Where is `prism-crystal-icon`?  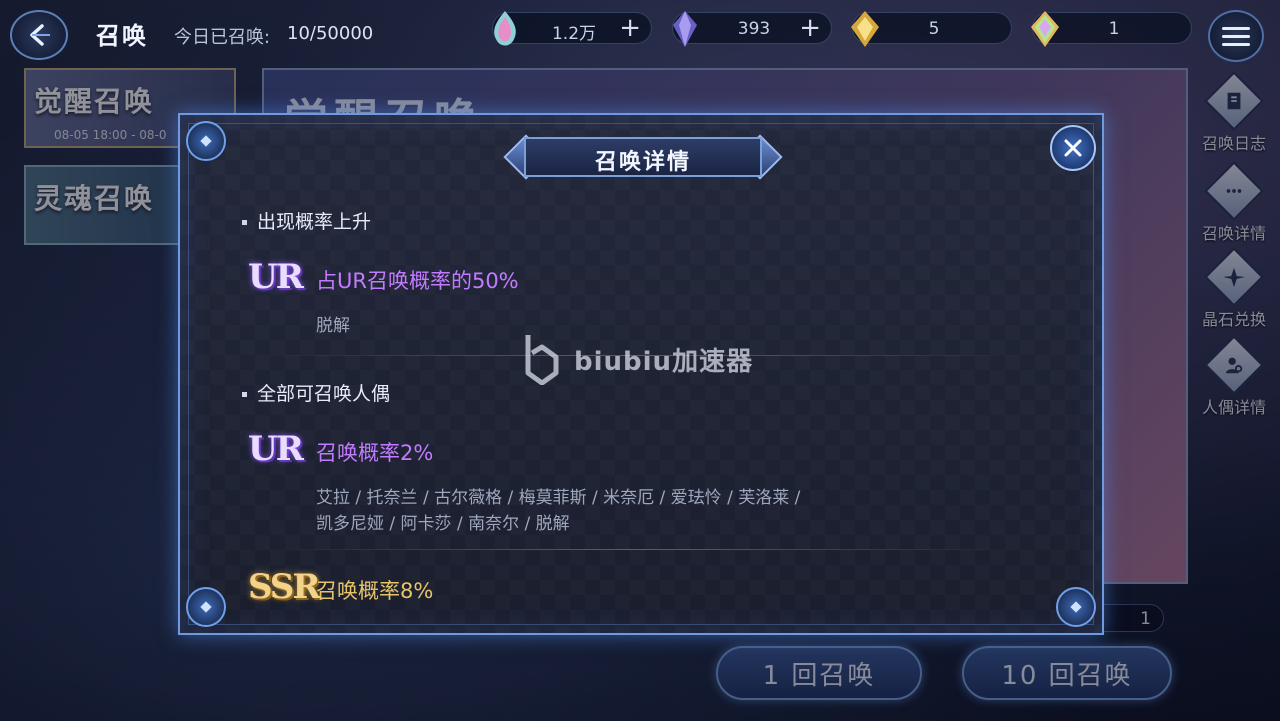
prism-crystal-icon is located at coordinates (1045, 29).